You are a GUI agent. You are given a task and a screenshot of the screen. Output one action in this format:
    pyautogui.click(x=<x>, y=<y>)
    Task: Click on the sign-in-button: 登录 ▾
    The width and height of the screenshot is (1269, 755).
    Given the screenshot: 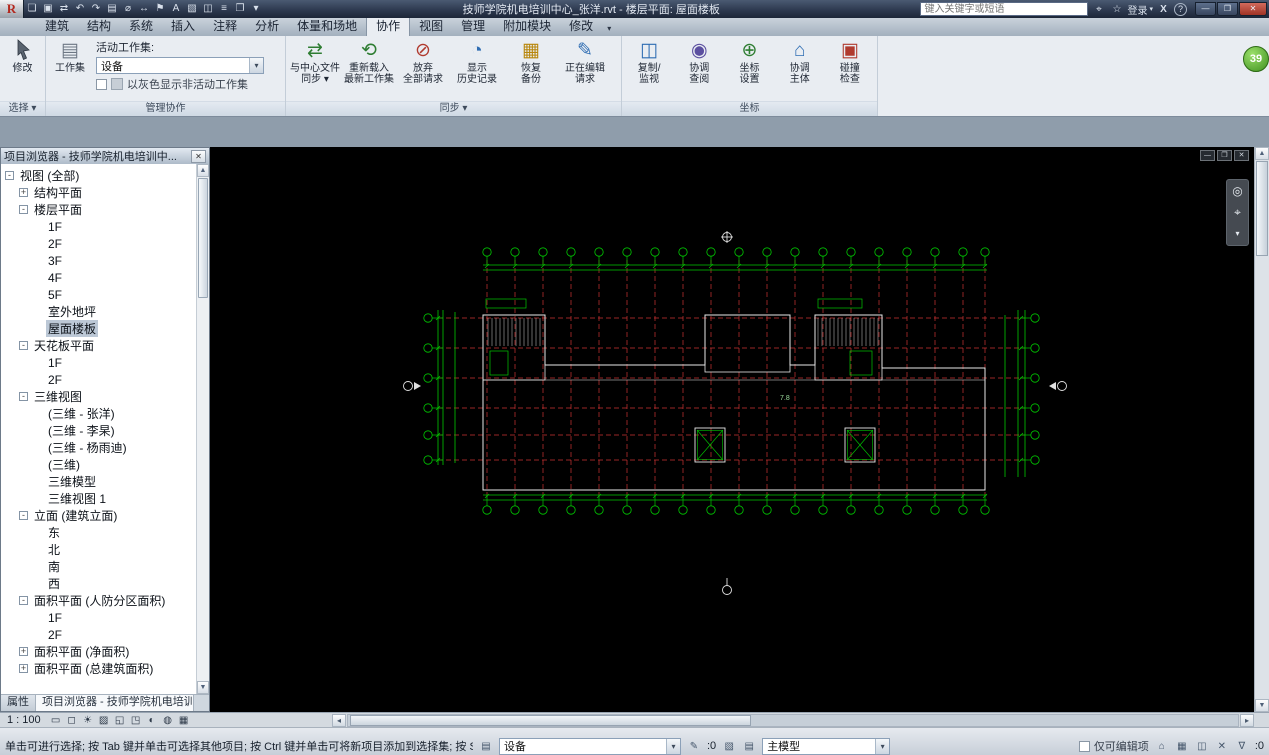 What is the action you would take?
    pyautogui.click(x=1140, y=9)
    